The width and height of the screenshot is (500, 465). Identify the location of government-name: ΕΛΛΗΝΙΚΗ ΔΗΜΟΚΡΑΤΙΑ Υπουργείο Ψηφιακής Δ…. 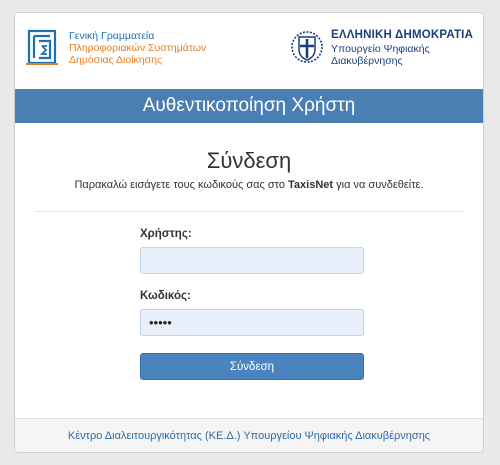
(402, 48).